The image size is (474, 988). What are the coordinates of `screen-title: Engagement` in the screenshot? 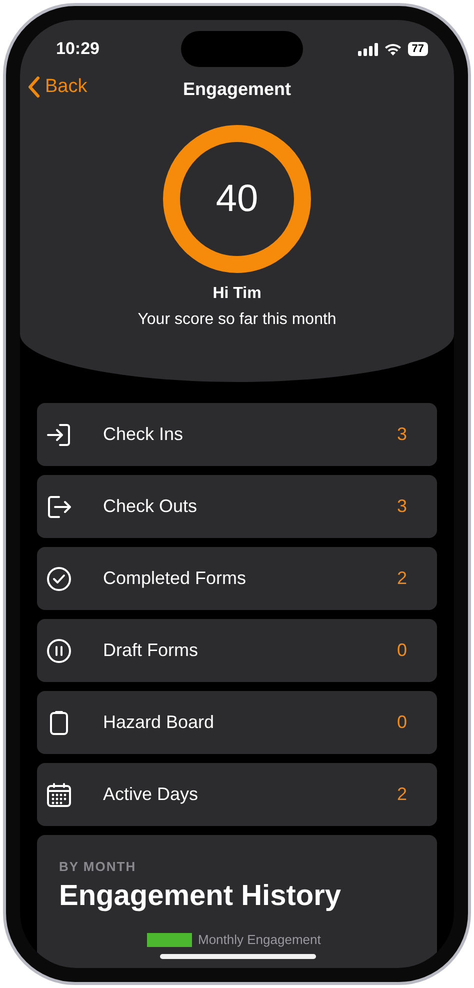 It's located at (237, 89).